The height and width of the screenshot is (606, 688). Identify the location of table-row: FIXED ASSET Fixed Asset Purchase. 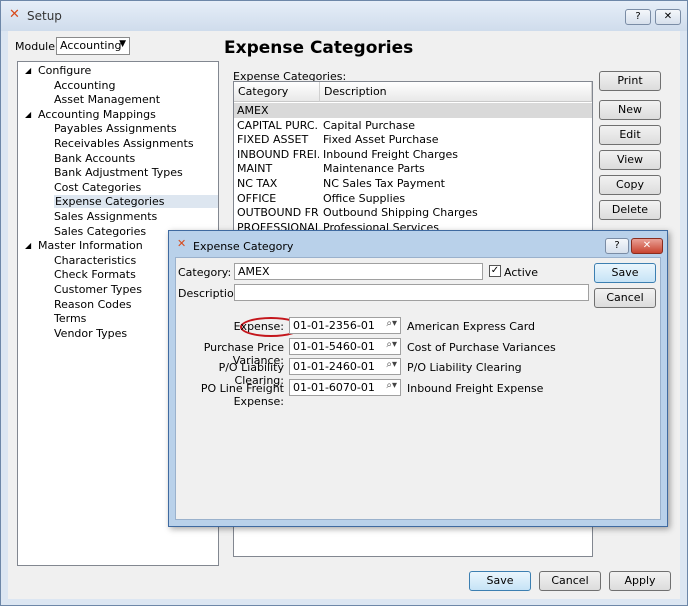
(413, 139).